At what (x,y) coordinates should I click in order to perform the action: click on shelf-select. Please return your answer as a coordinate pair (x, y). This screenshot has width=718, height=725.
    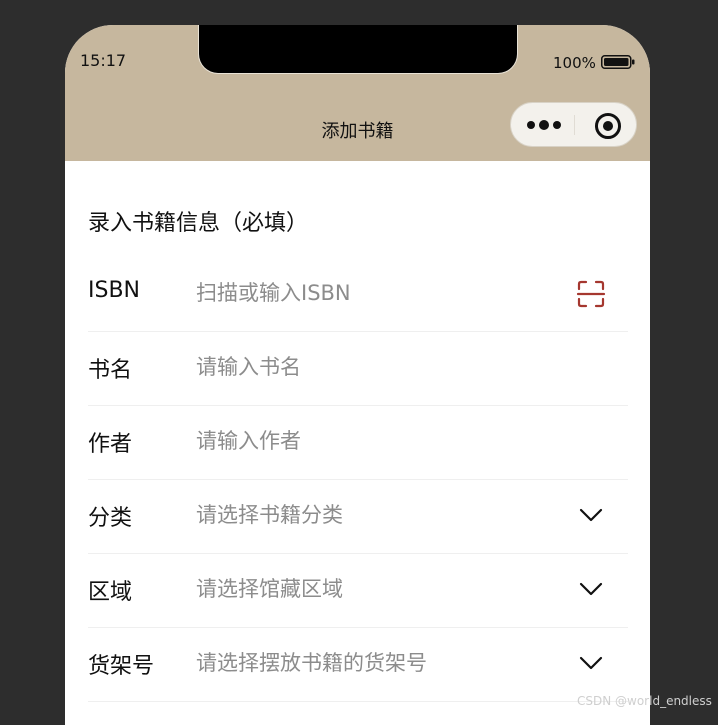
    Looking at the image, I should click on (376, 663).